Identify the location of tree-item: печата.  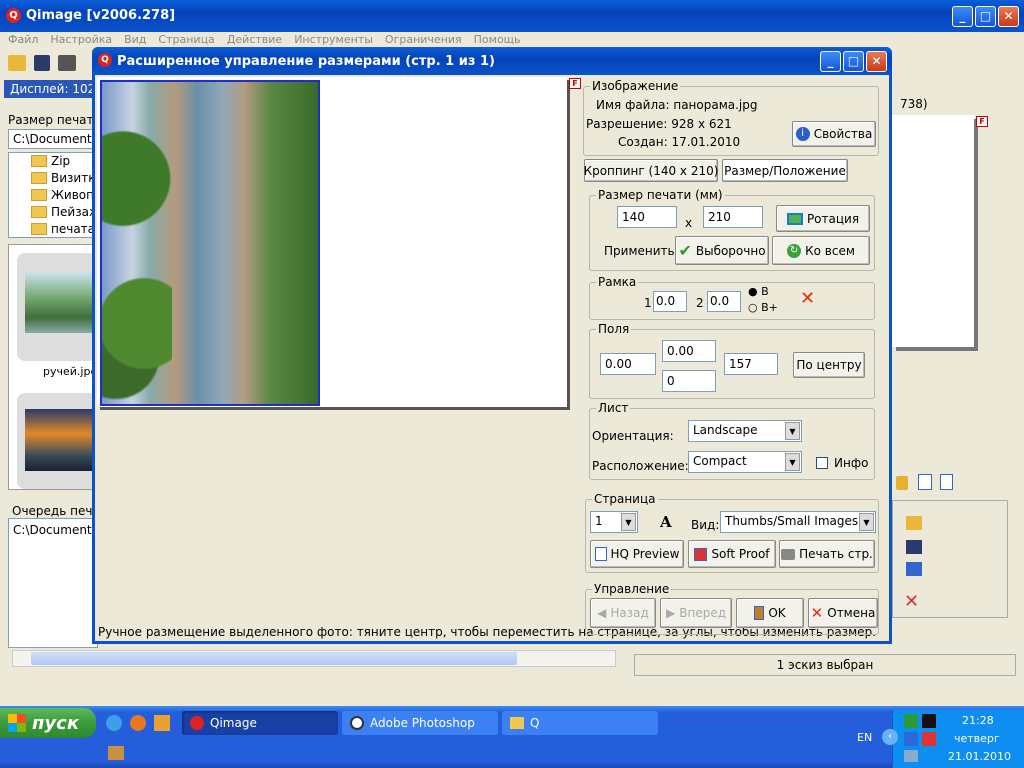
(63, 229).